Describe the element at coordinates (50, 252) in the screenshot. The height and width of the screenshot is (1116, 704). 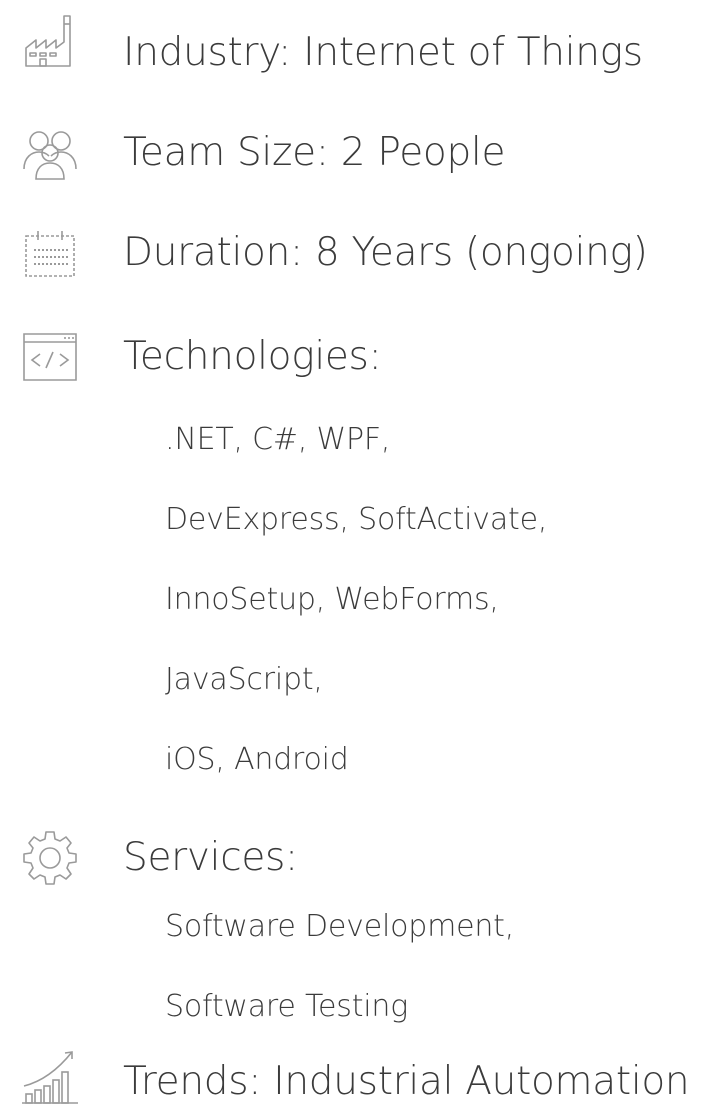
I see `calendar-icon` at that location.